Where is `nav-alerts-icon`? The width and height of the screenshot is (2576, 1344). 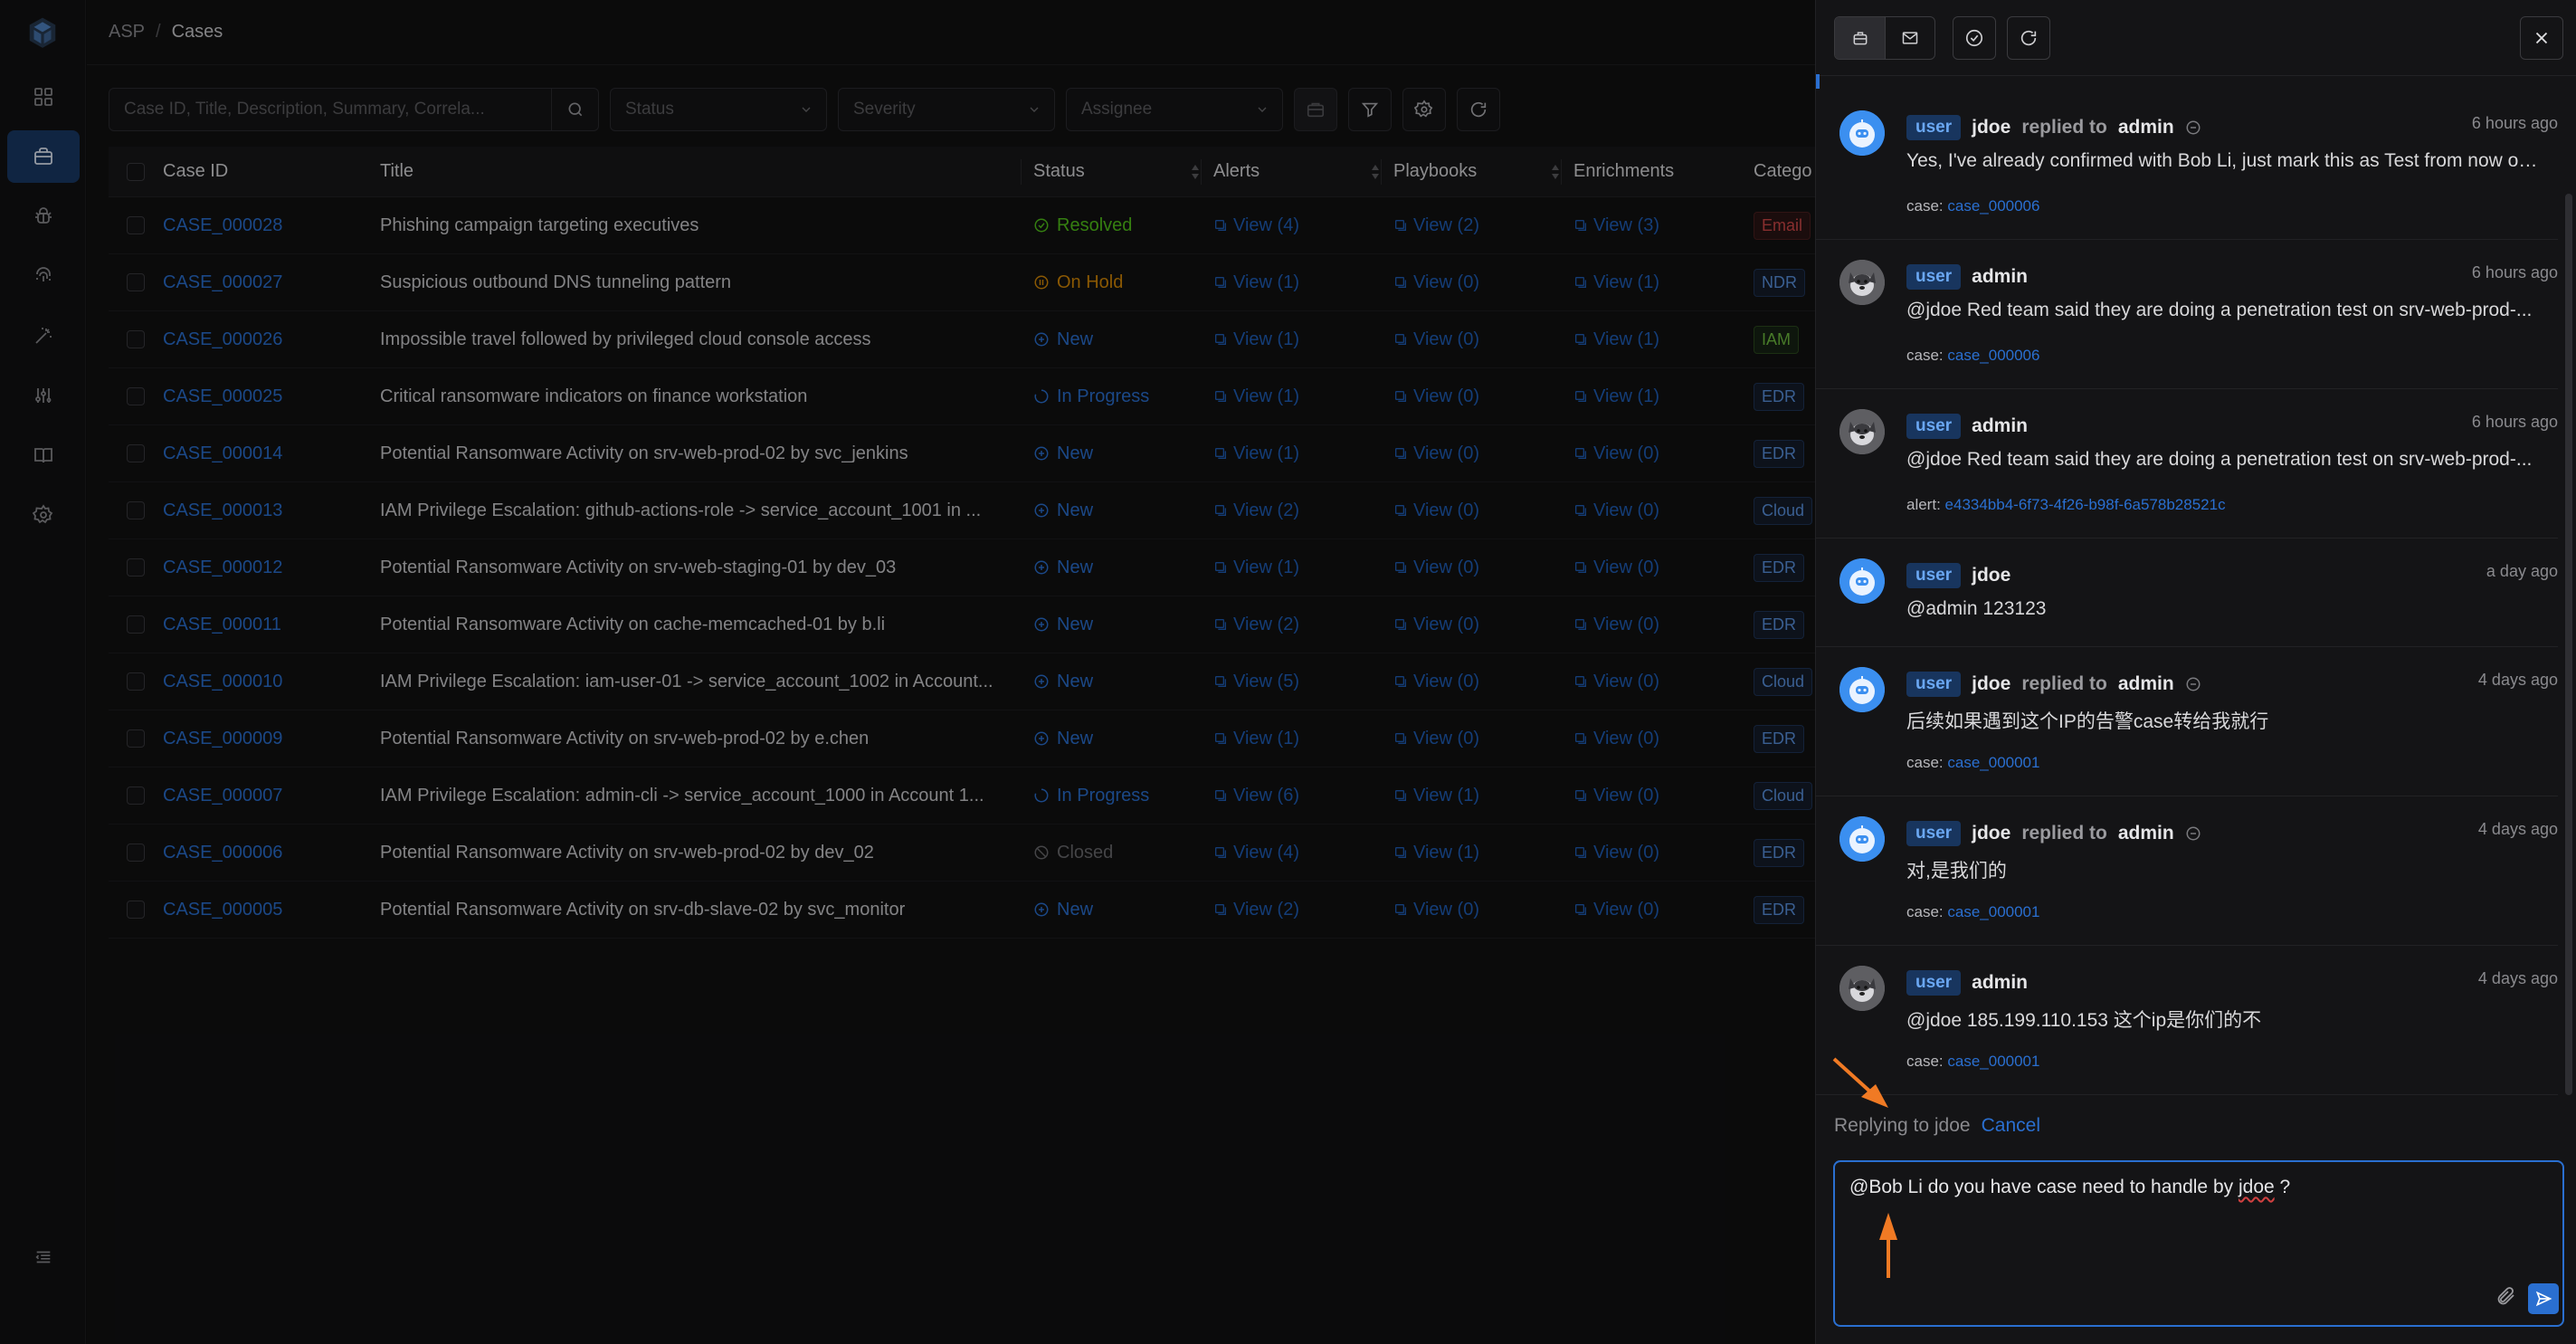 nav-alerts-icon is located at coordinates (44, 216).